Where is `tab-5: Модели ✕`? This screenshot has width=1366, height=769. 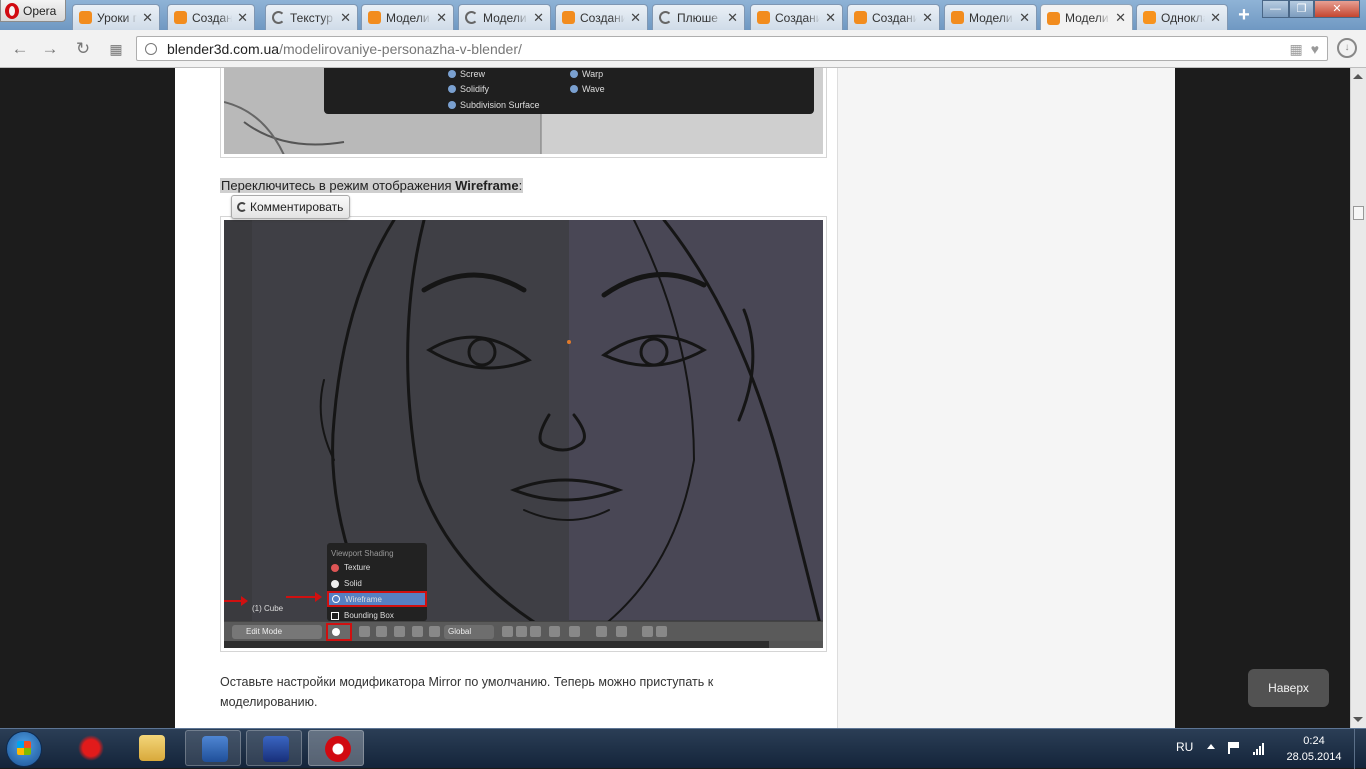
tab-5: Модели ✕ is located at coordinates (504, 17).